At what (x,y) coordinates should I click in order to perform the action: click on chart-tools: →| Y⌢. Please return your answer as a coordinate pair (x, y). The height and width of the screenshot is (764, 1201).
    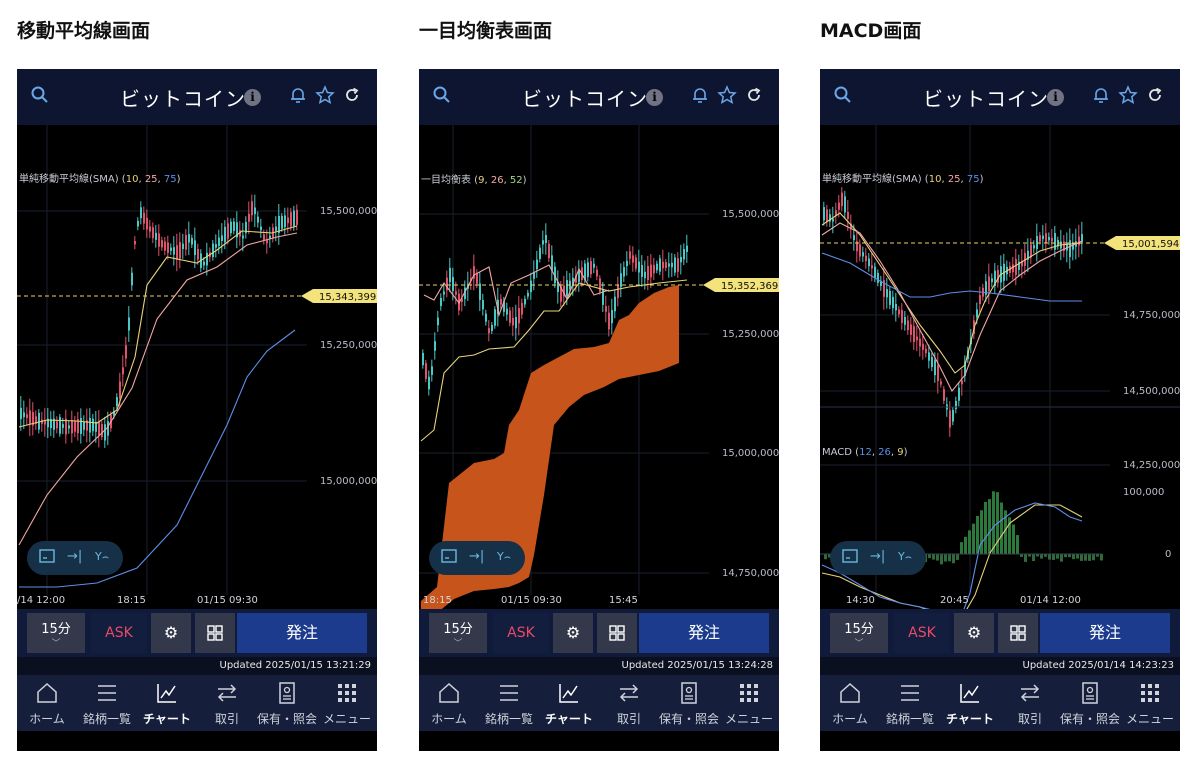
    Looking at the image, I should click on (75, 558).